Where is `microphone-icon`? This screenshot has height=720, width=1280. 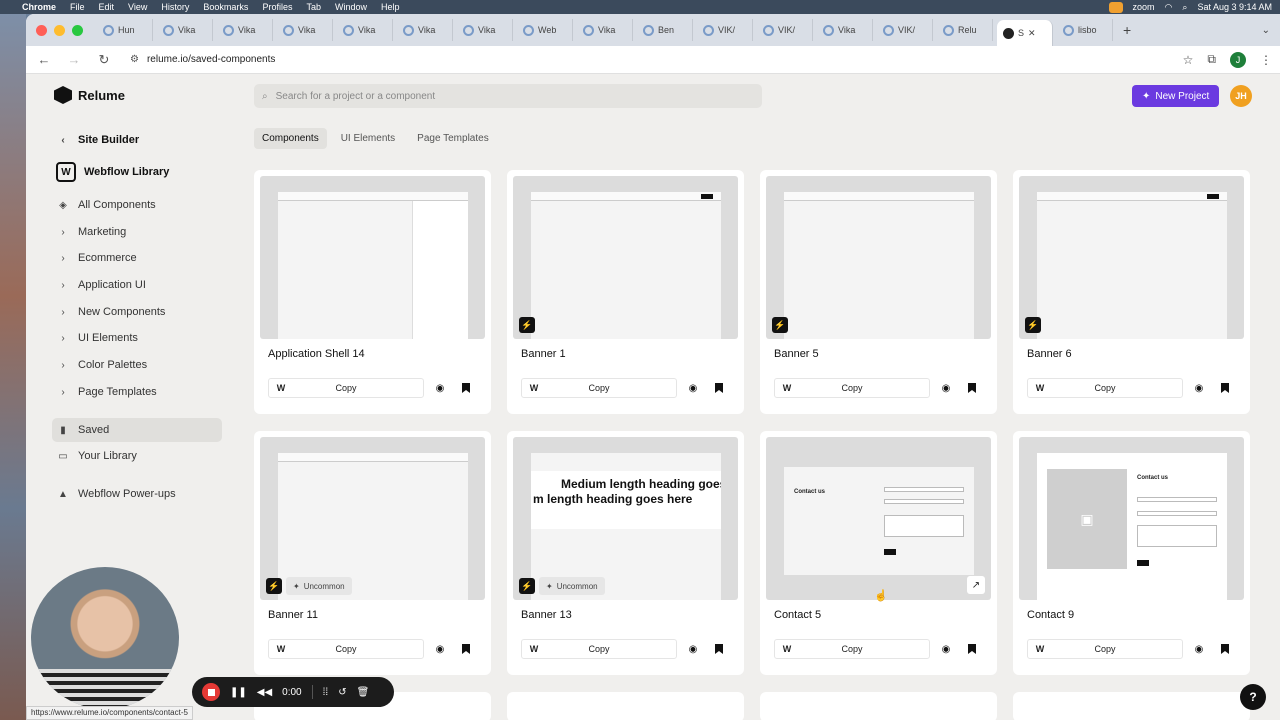
microphone-icon is located at coordinates (1115, 7).